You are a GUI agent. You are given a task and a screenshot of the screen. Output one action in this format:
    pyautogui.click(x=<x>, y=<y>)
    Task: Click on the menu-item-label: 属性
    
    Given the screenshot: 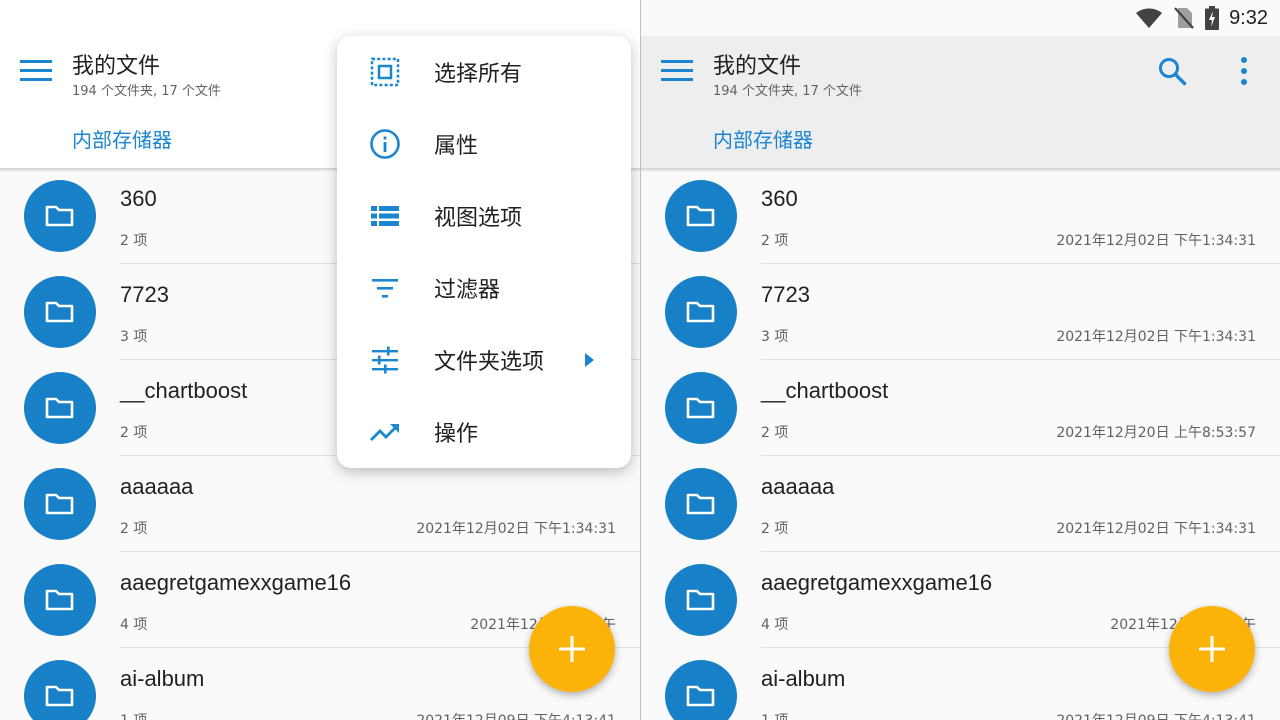 What is the action you would take?
    pyautogui.click(x=456, y=146)
    